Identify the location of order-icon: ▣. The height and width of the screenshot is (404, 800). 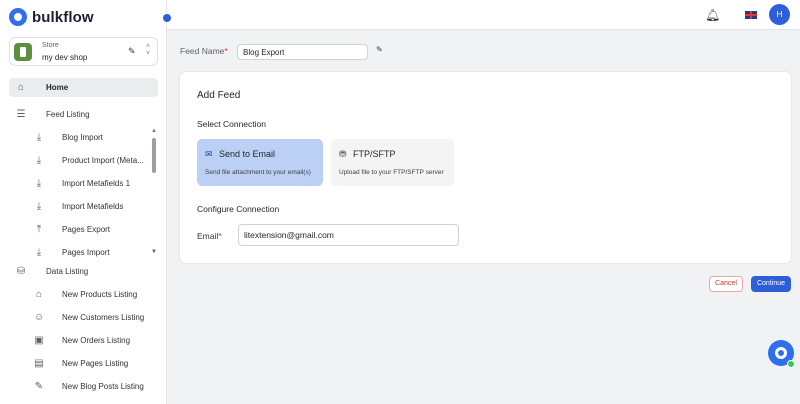
(39, 340).